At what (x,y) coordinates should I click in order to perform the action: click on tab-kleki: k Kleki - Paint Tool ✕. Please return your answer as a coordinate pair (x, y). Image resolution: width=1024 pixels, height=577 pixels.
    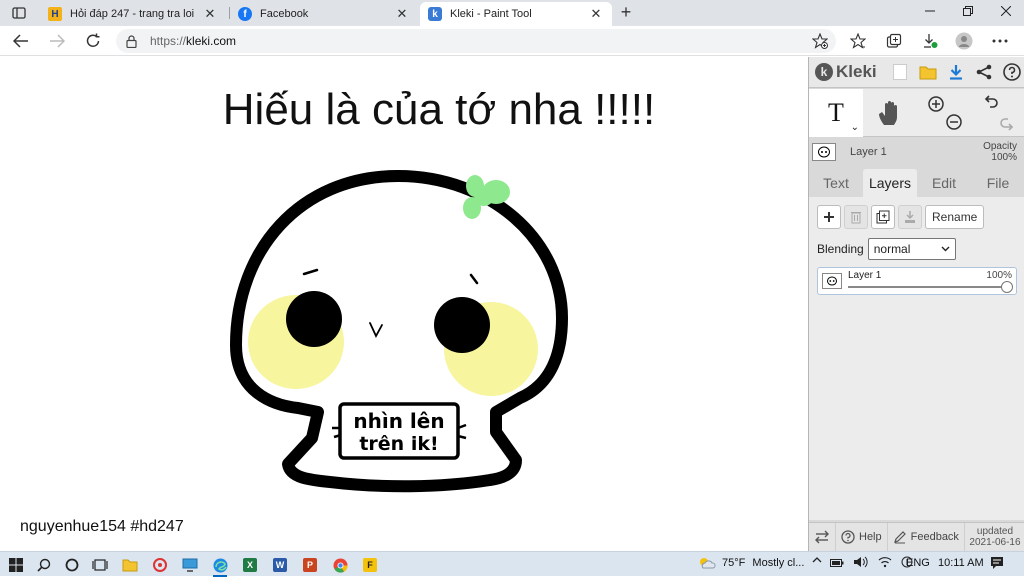
    Looking at the image, I should click on (516, 14).